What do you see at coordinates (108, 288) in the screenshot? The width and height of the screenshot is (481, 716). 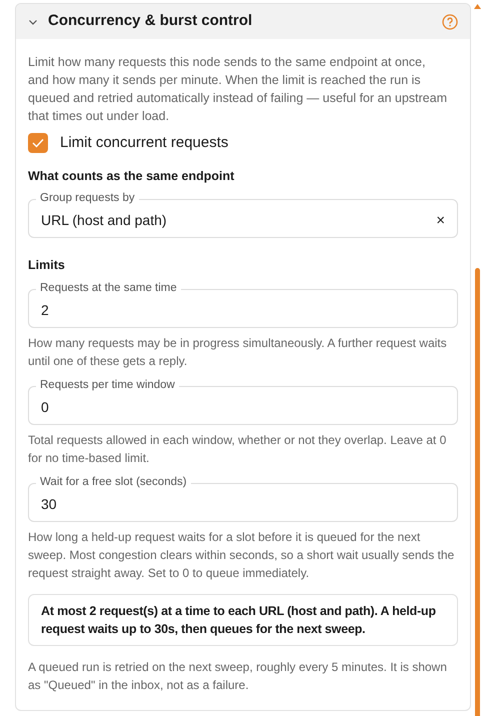 I see `field-label: Requests at the same time` at bounding box center [108, 288].